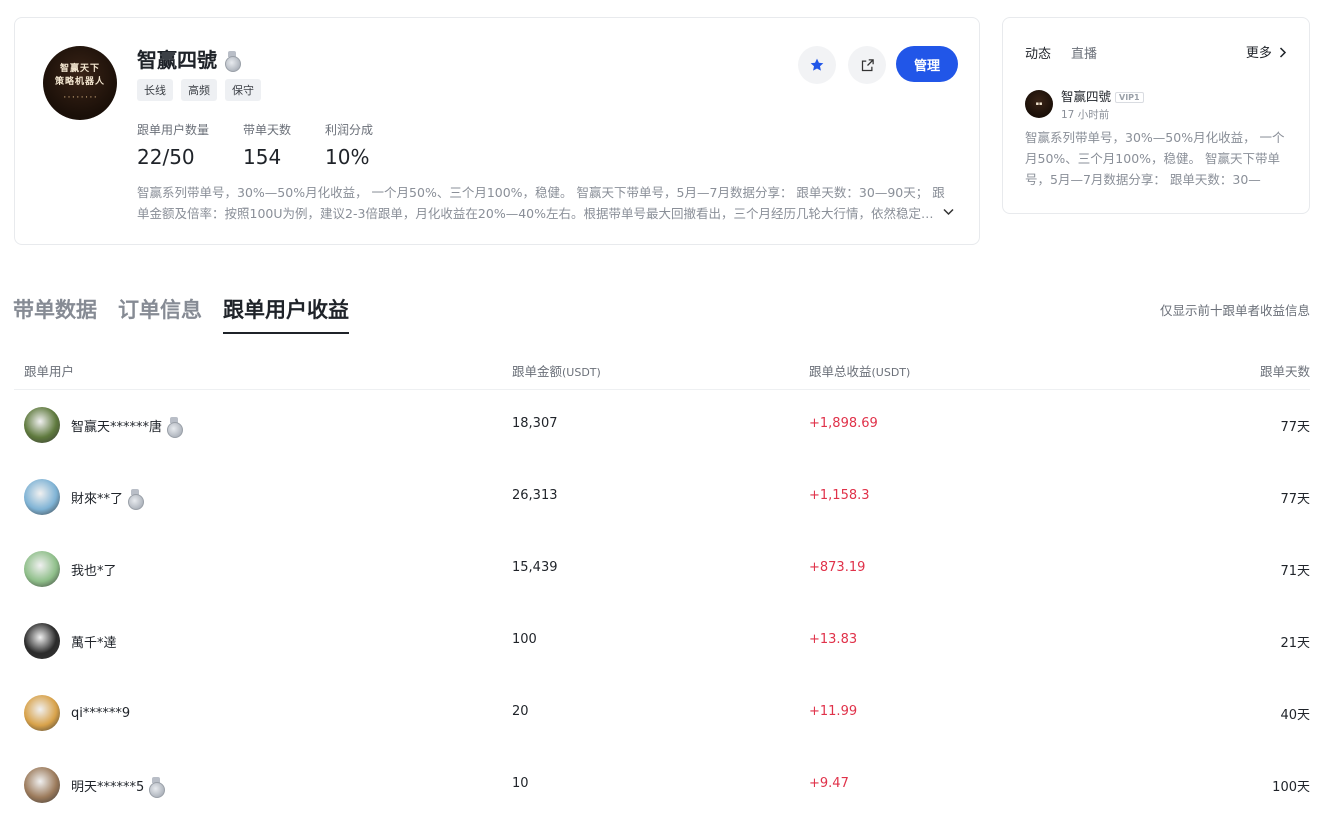  What do you see at coordinates (70, 569) in the screenshot?
I see `row-user: 我也*了` at bounding box center [70, 569].